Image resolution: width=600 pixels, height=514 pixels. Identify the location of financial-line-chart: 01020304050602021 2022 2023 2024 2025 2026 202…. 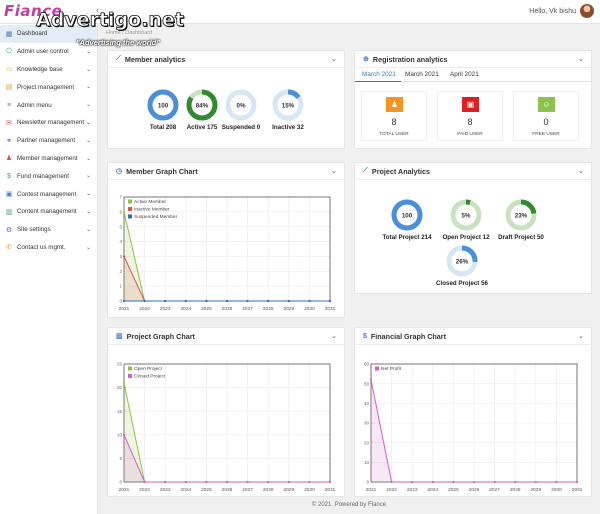
(473, 427).